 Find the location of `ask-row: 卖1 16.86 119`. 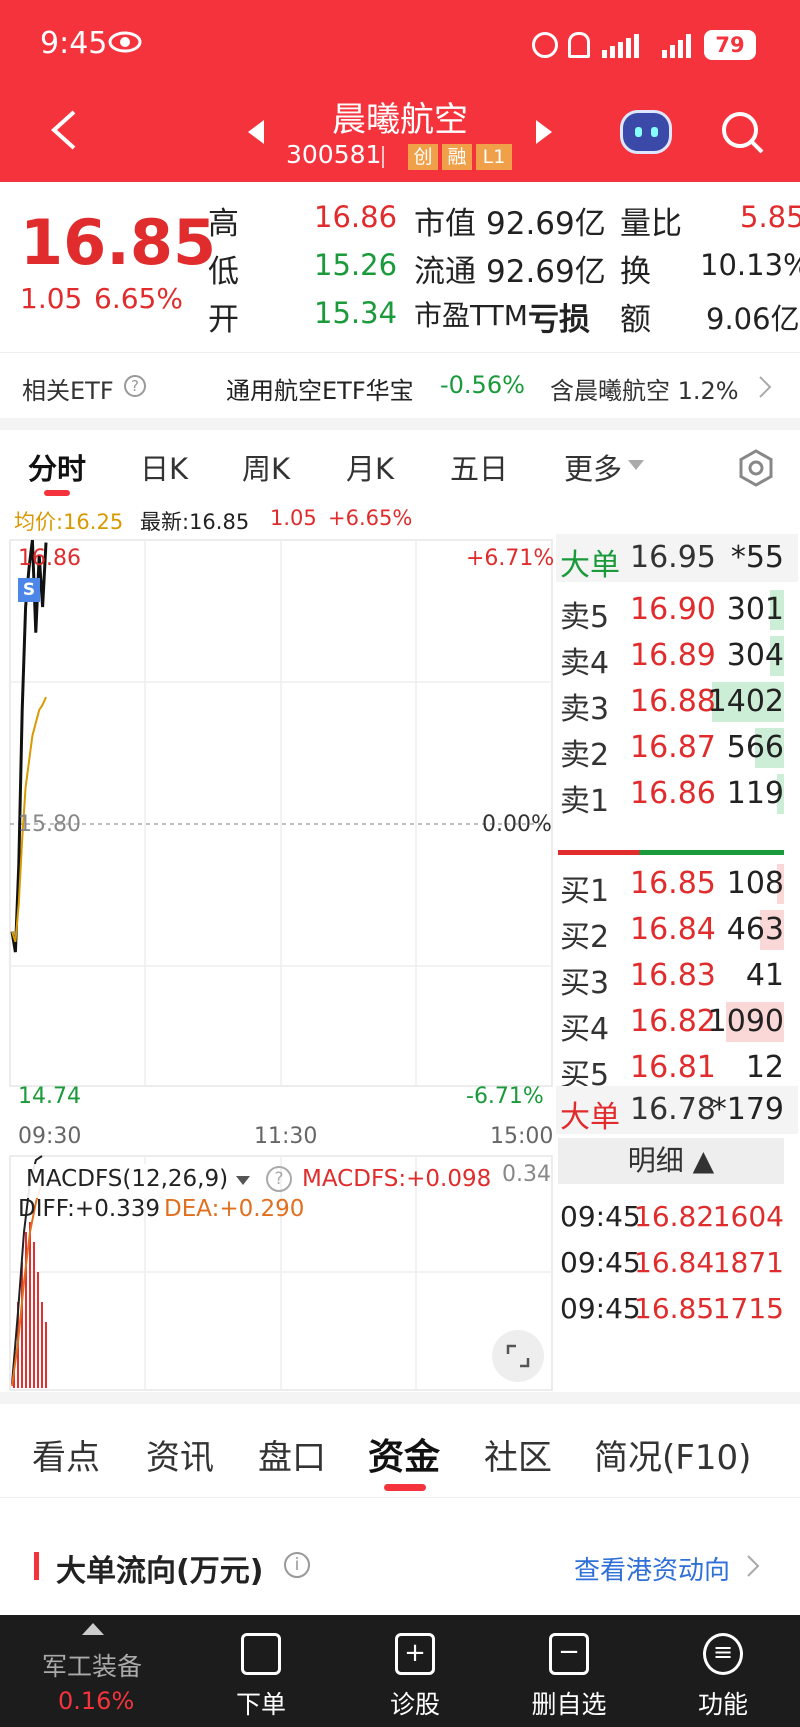

ask-row: 卖1 16.86 119 is located at coordinates (677, 794).